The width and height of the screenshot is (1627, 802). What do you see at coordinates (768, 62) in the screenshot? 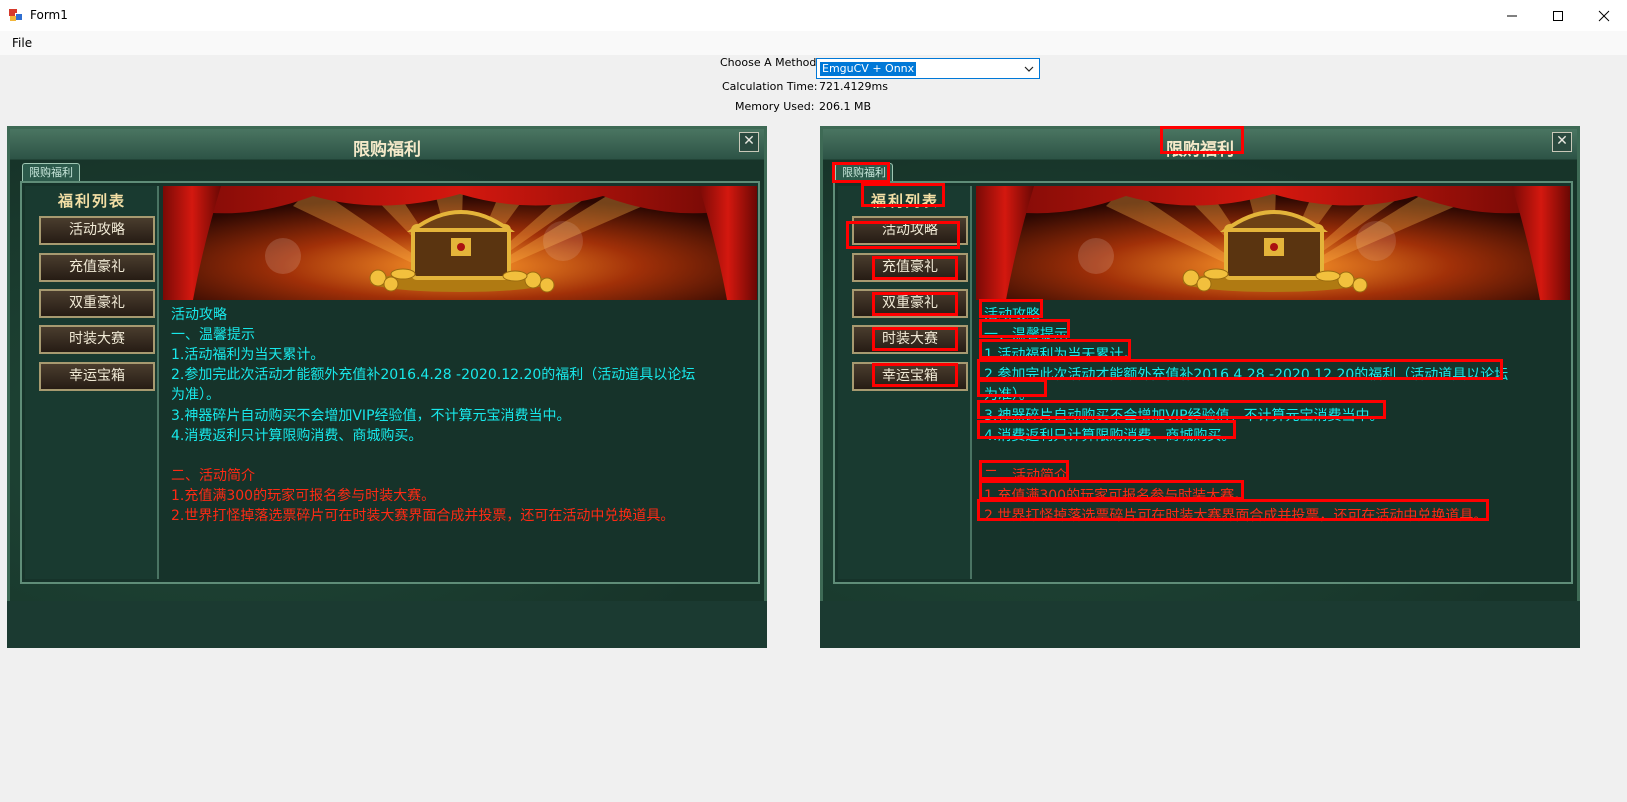
I see `method-label: Choose A Method` at bounding box center [768, 62].